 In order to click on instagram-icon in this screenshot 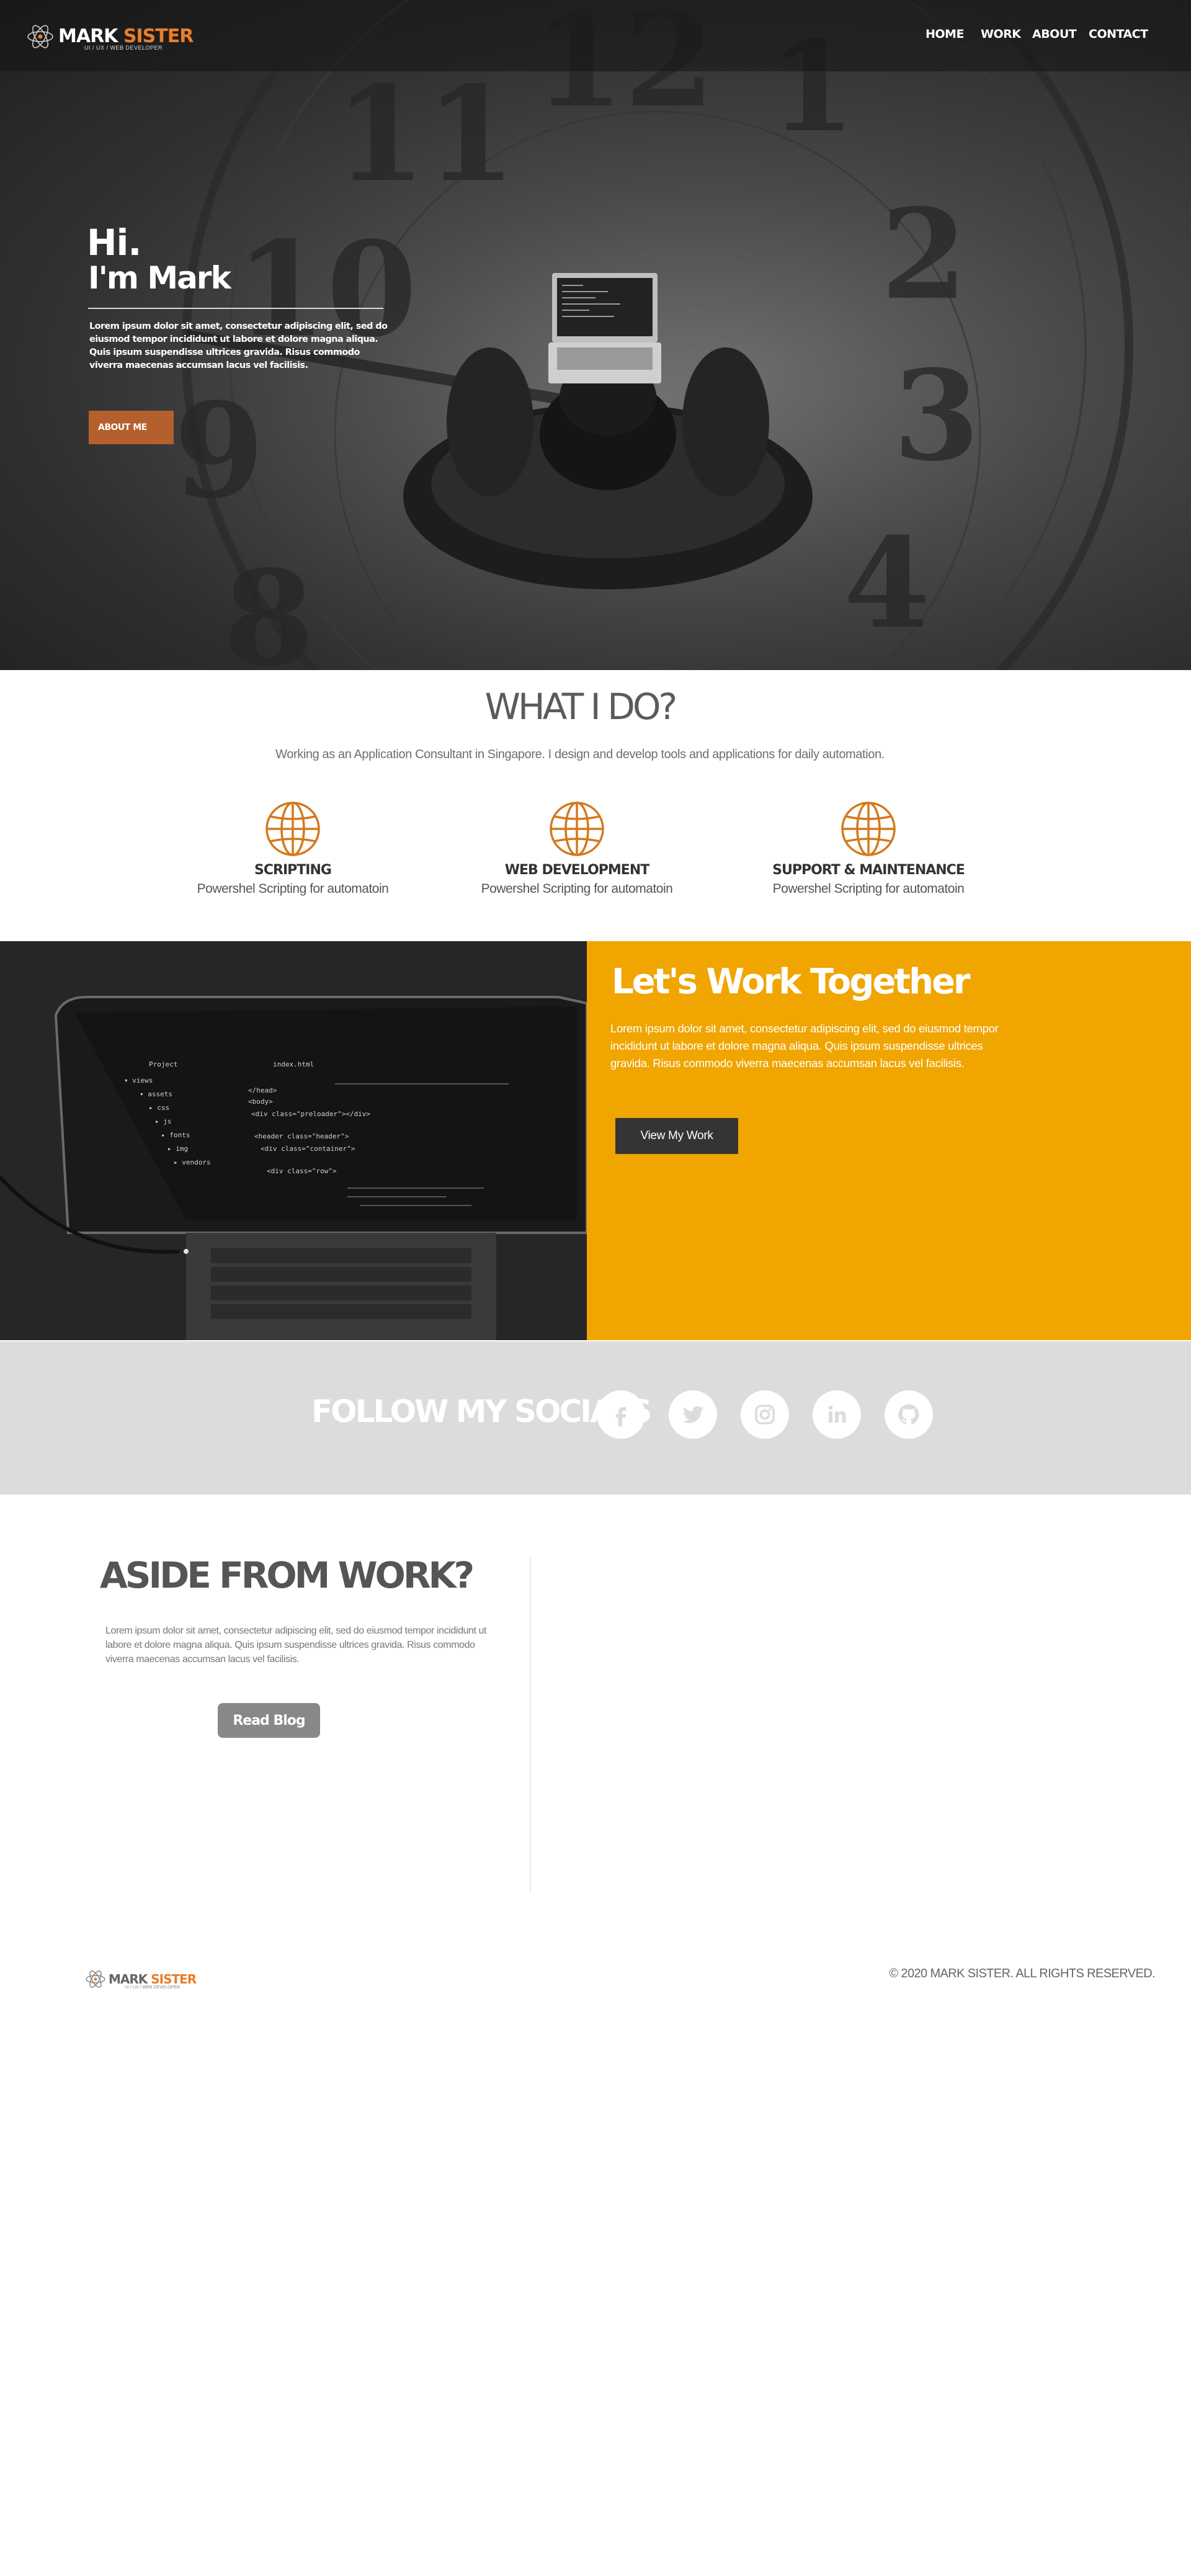, I will do `click(765, 1414)`.